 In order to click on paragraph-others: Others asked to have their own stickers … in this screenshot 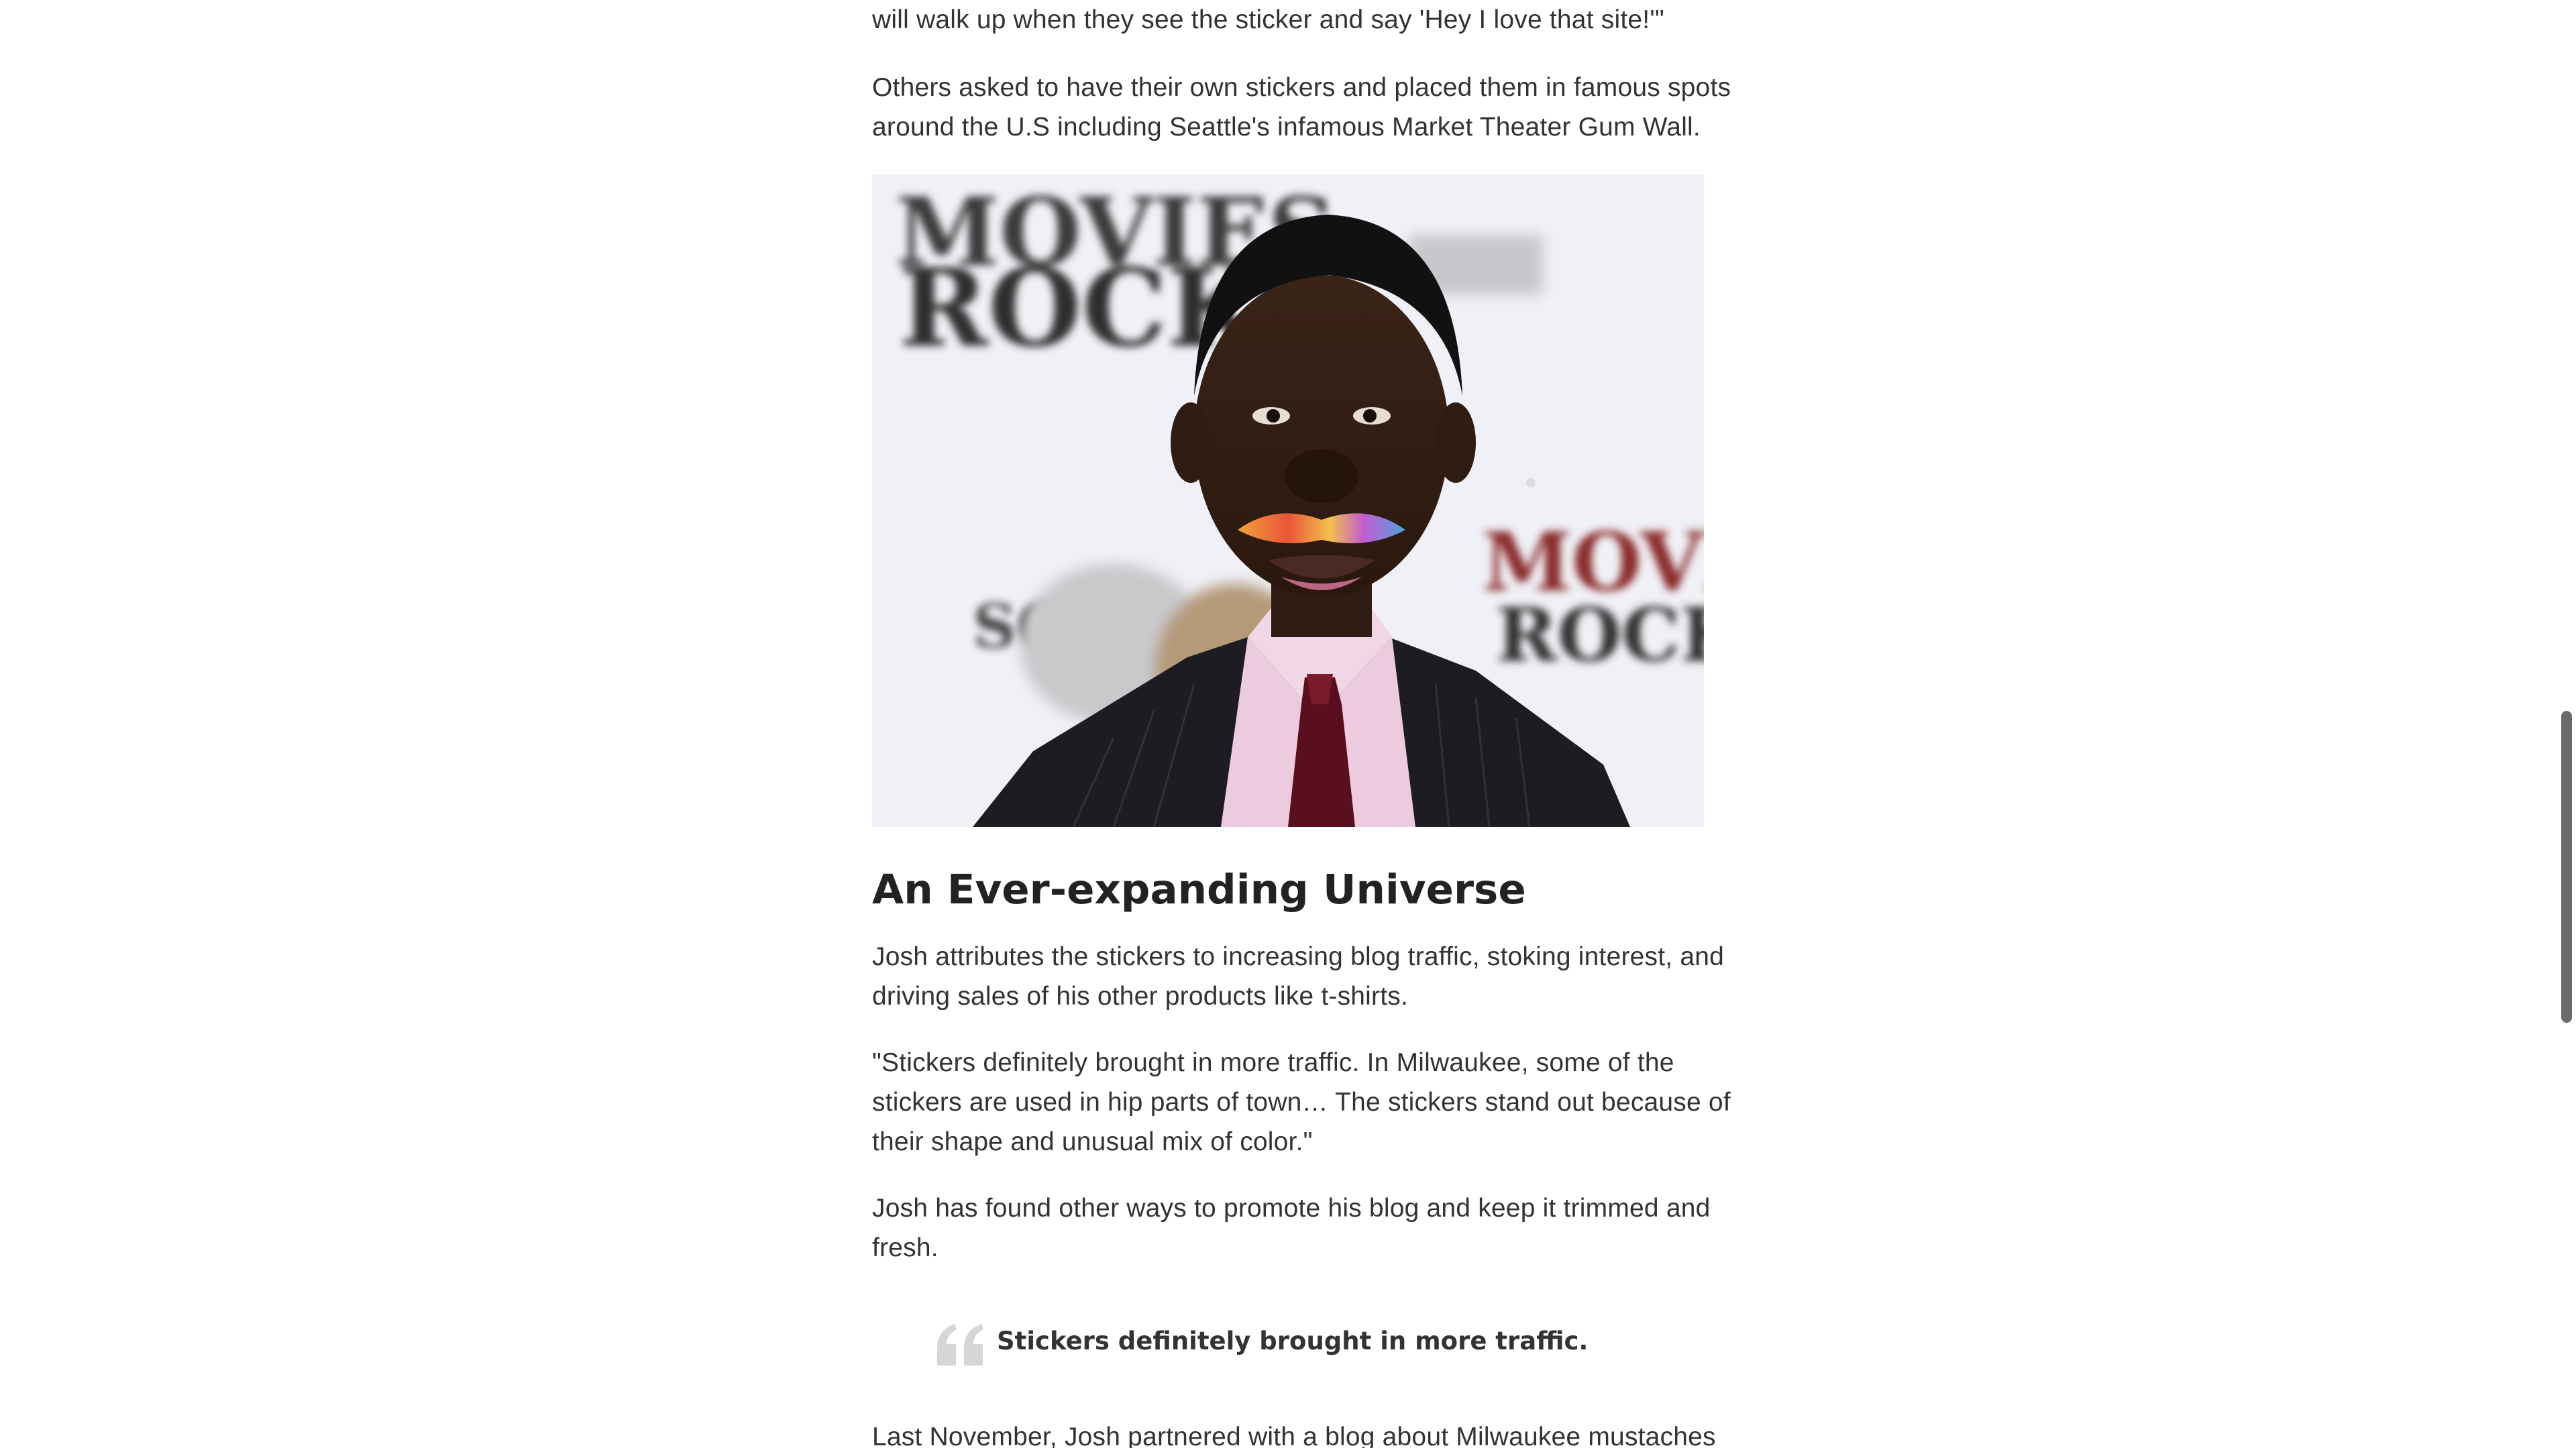, I will do `click(1301, 108)`.